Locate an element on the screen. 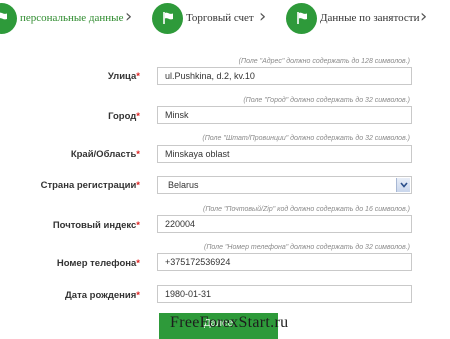 This screenshot has height=339, width=450. step-label: Торговый счет is located at coordinates (220, 18).